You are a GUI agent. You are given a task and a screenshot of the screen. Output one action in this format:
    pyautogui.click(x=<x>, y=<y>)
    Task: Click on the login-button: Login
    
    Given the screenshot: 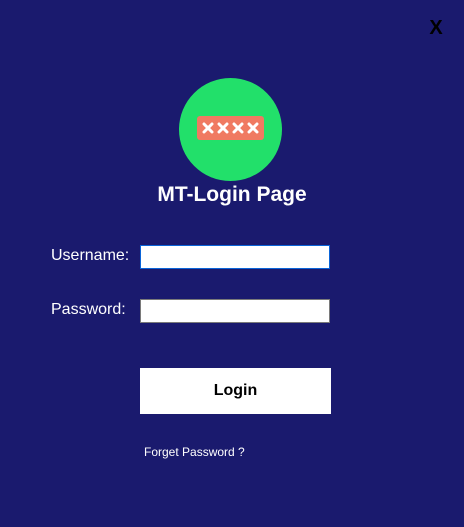 What is the action you would take?
    pyautogui.click(x=235, y=391)
    